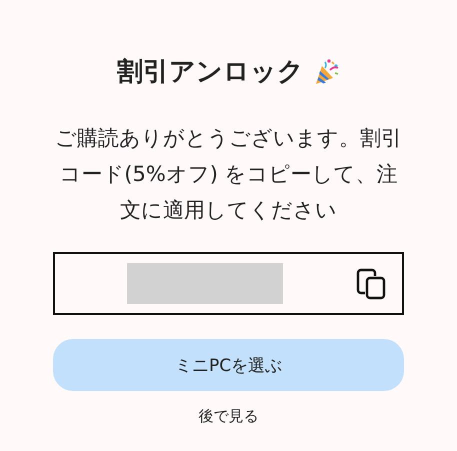  Describe the element at coordinates (210, 72) in the screenshot. I see `dialog-title: 割引アンロック` at that location.